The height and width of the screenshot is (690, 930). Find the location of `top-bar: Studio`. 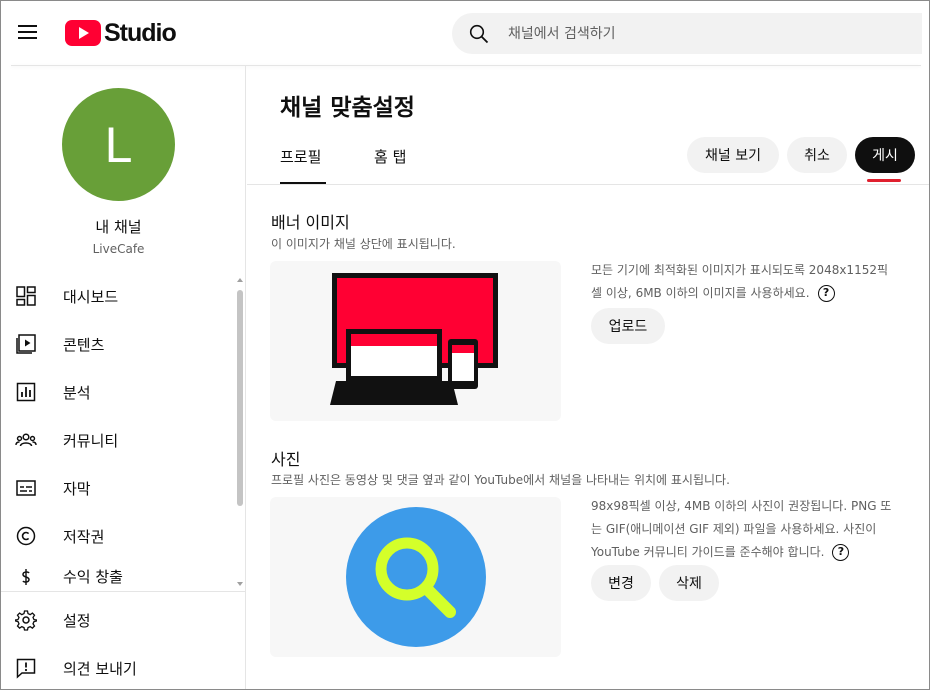

top-bar: Studio is located at coordinates (465, 33).